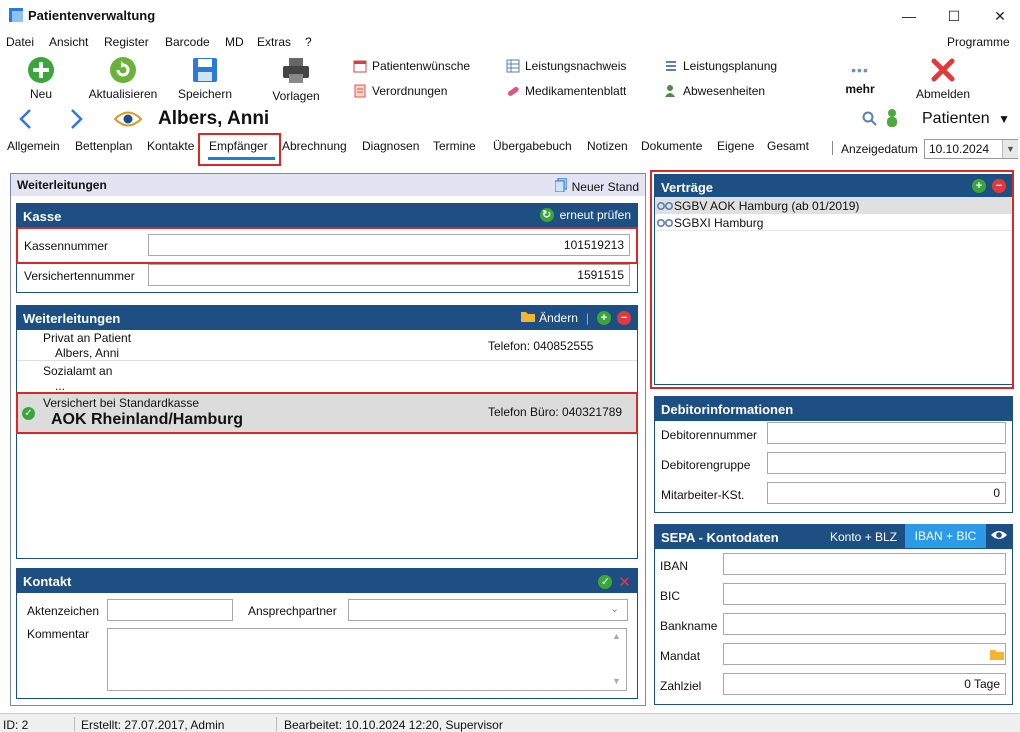 The height and width of the screenshot is (732, 1020). I want to click on tab-kontakte: Kontakte, so click(170, 146).